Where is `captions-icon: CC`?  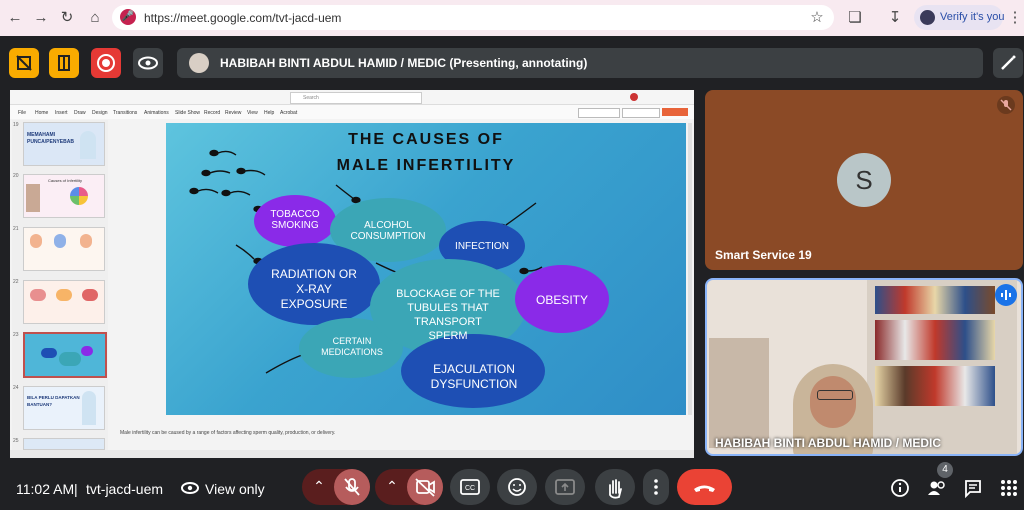 captions-icon: CC is located at coordinates (470, 487).